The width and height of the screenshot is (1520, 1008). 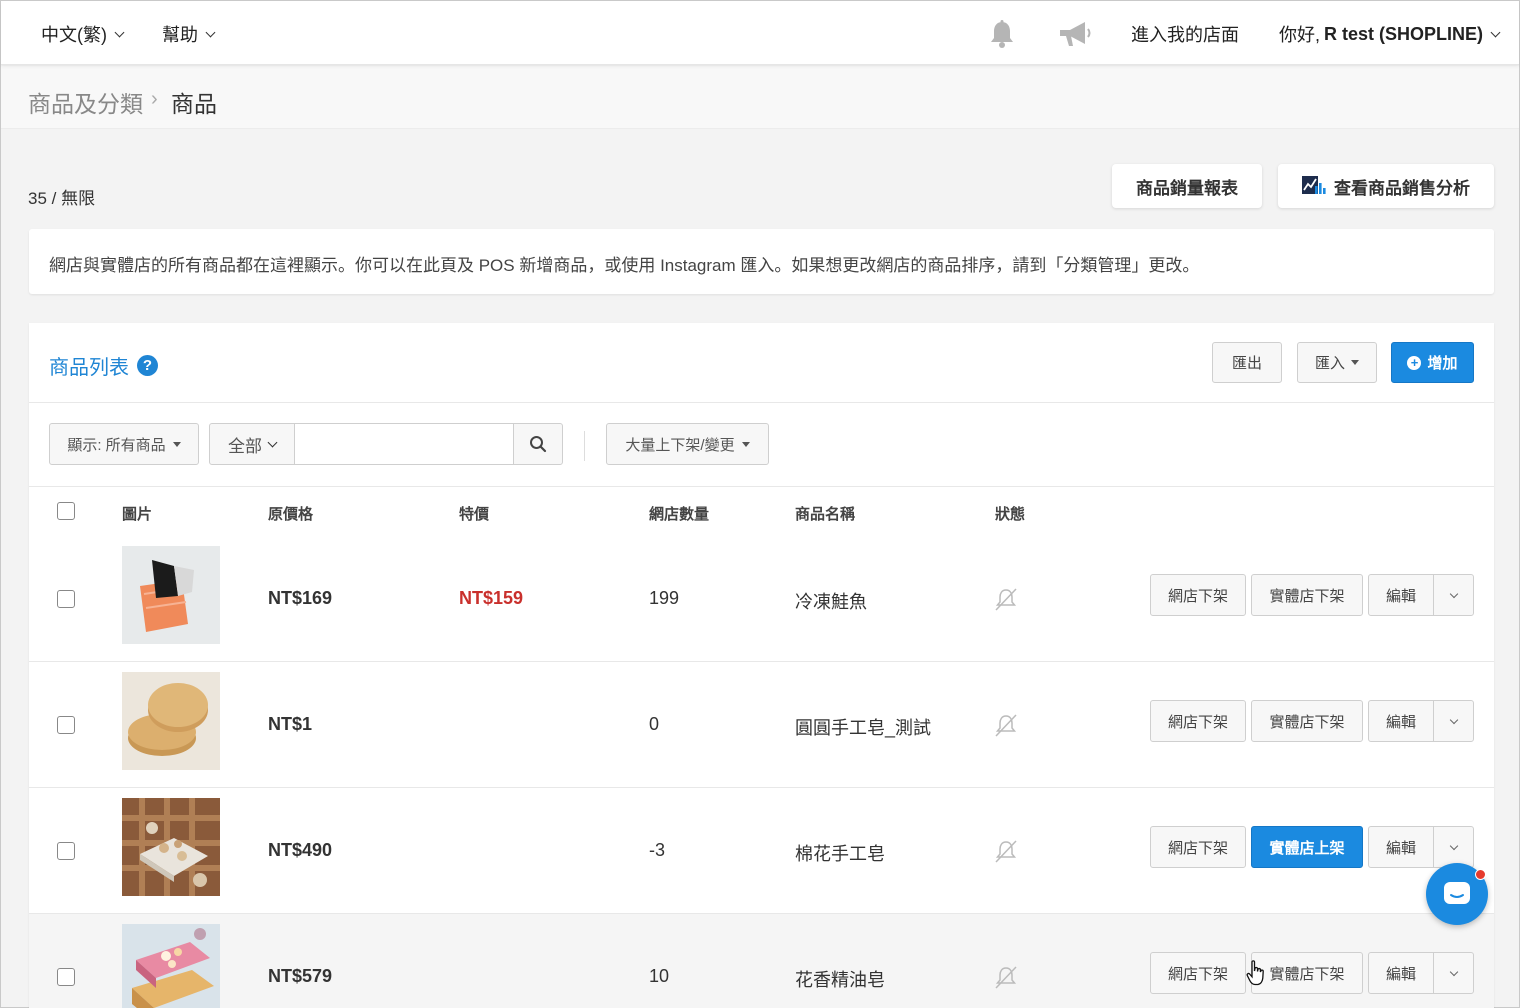 I want to click on sales-analysis-button: 查看商品銷售分析, so click(x=1386, y=186).